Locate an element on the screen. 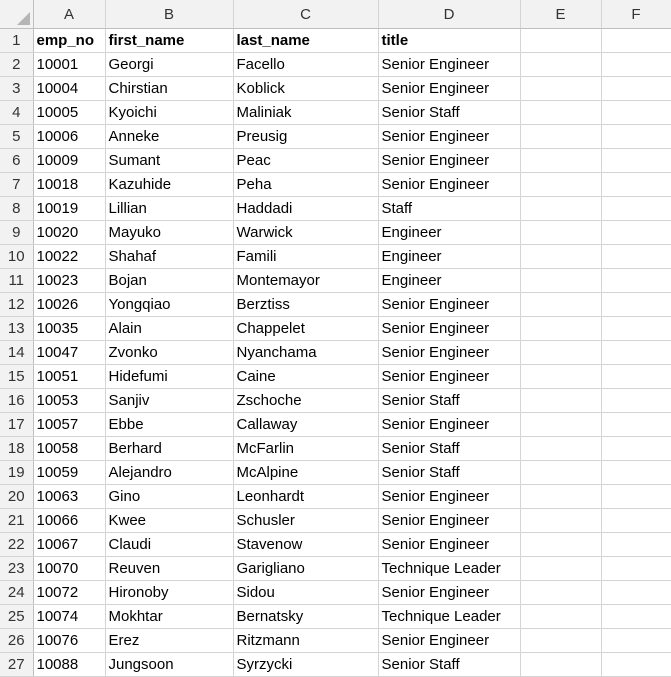  row-header: 15 is located at coordinates (17, 376).